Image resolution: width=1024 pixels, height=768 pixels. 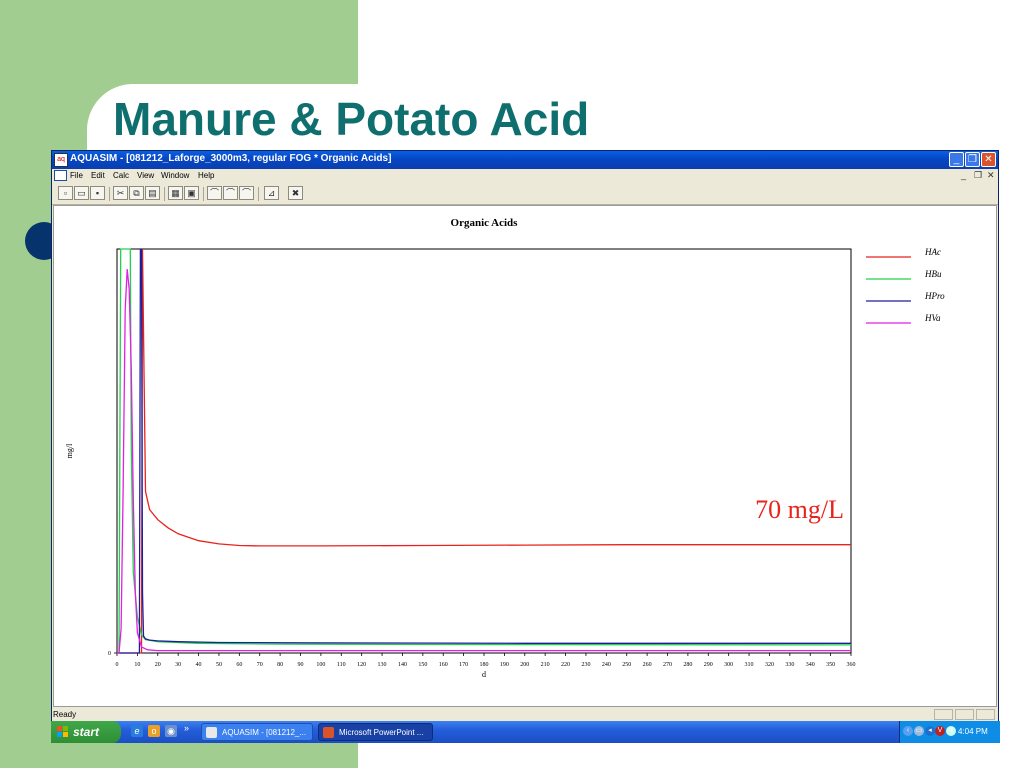 What do you see at coordinates (978, 175) in the screenshot?
I see `mdi-restore-button: ❐` at bounding box center [978, 175].